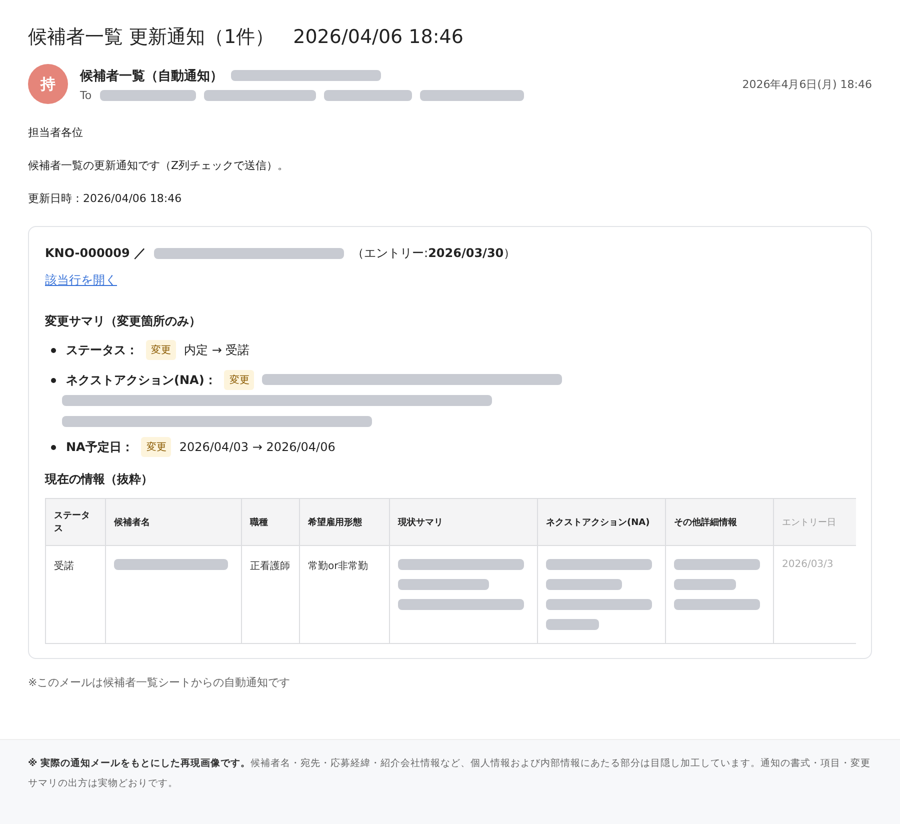 Image resolution: width=900 pixels, height=824 pixels. Describe the element at coordinates (434, 253) in the screenshot. I see `entry-date: （エントリー:2026/03/30）` at that location.